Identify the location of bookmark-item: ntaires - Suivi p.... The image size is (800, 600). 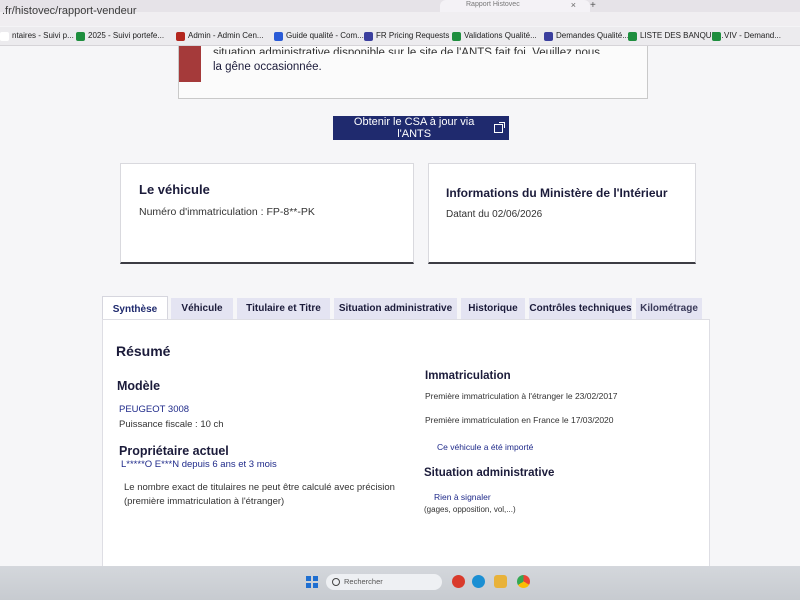
(37, 36).